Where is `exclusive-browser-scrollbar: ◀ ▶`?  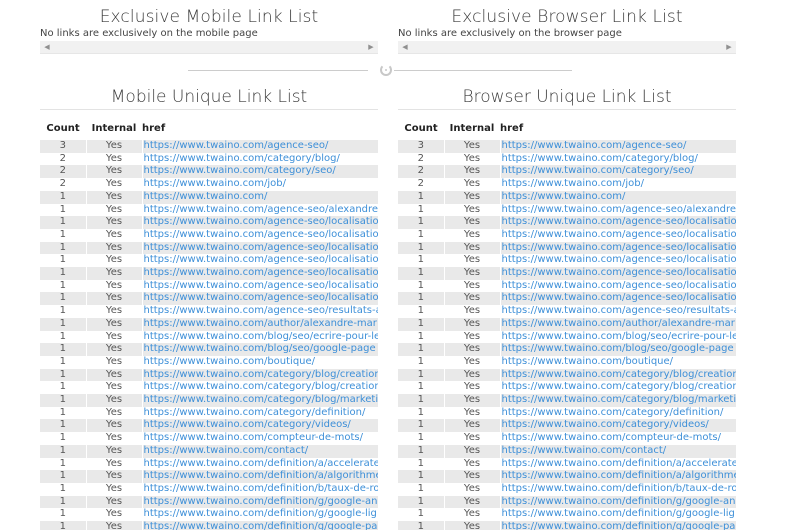 exclusive-browser-scrollbar: ◀ ▶ is located at coordinates (567, 47).